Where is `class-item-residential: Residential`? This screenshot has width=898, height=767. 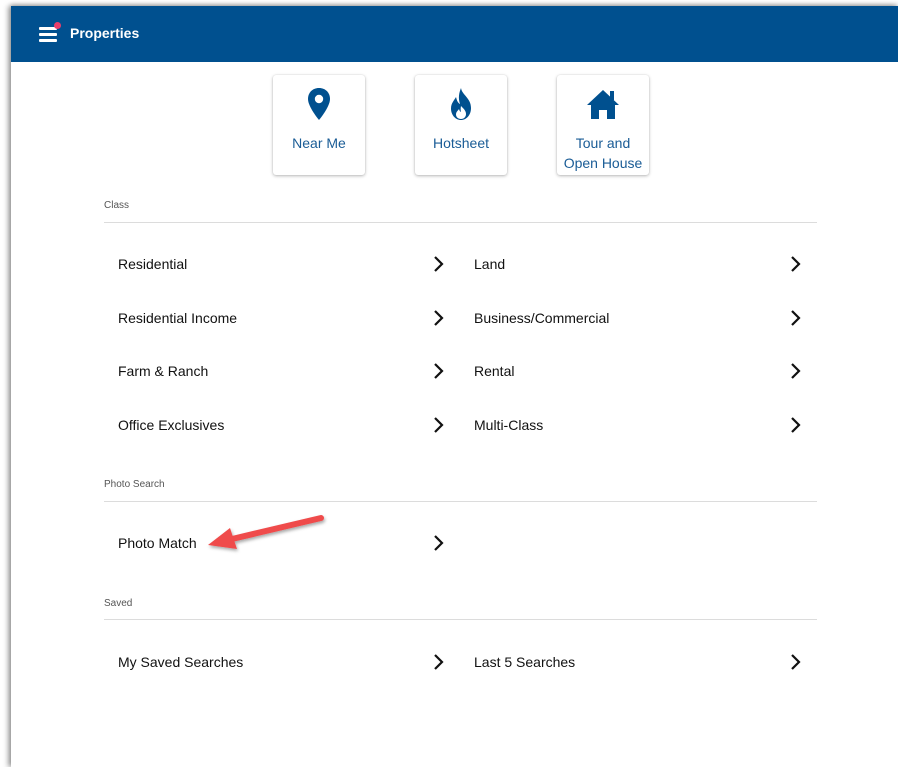 class-item-residential: Residential is located at coordinates (275, 265).